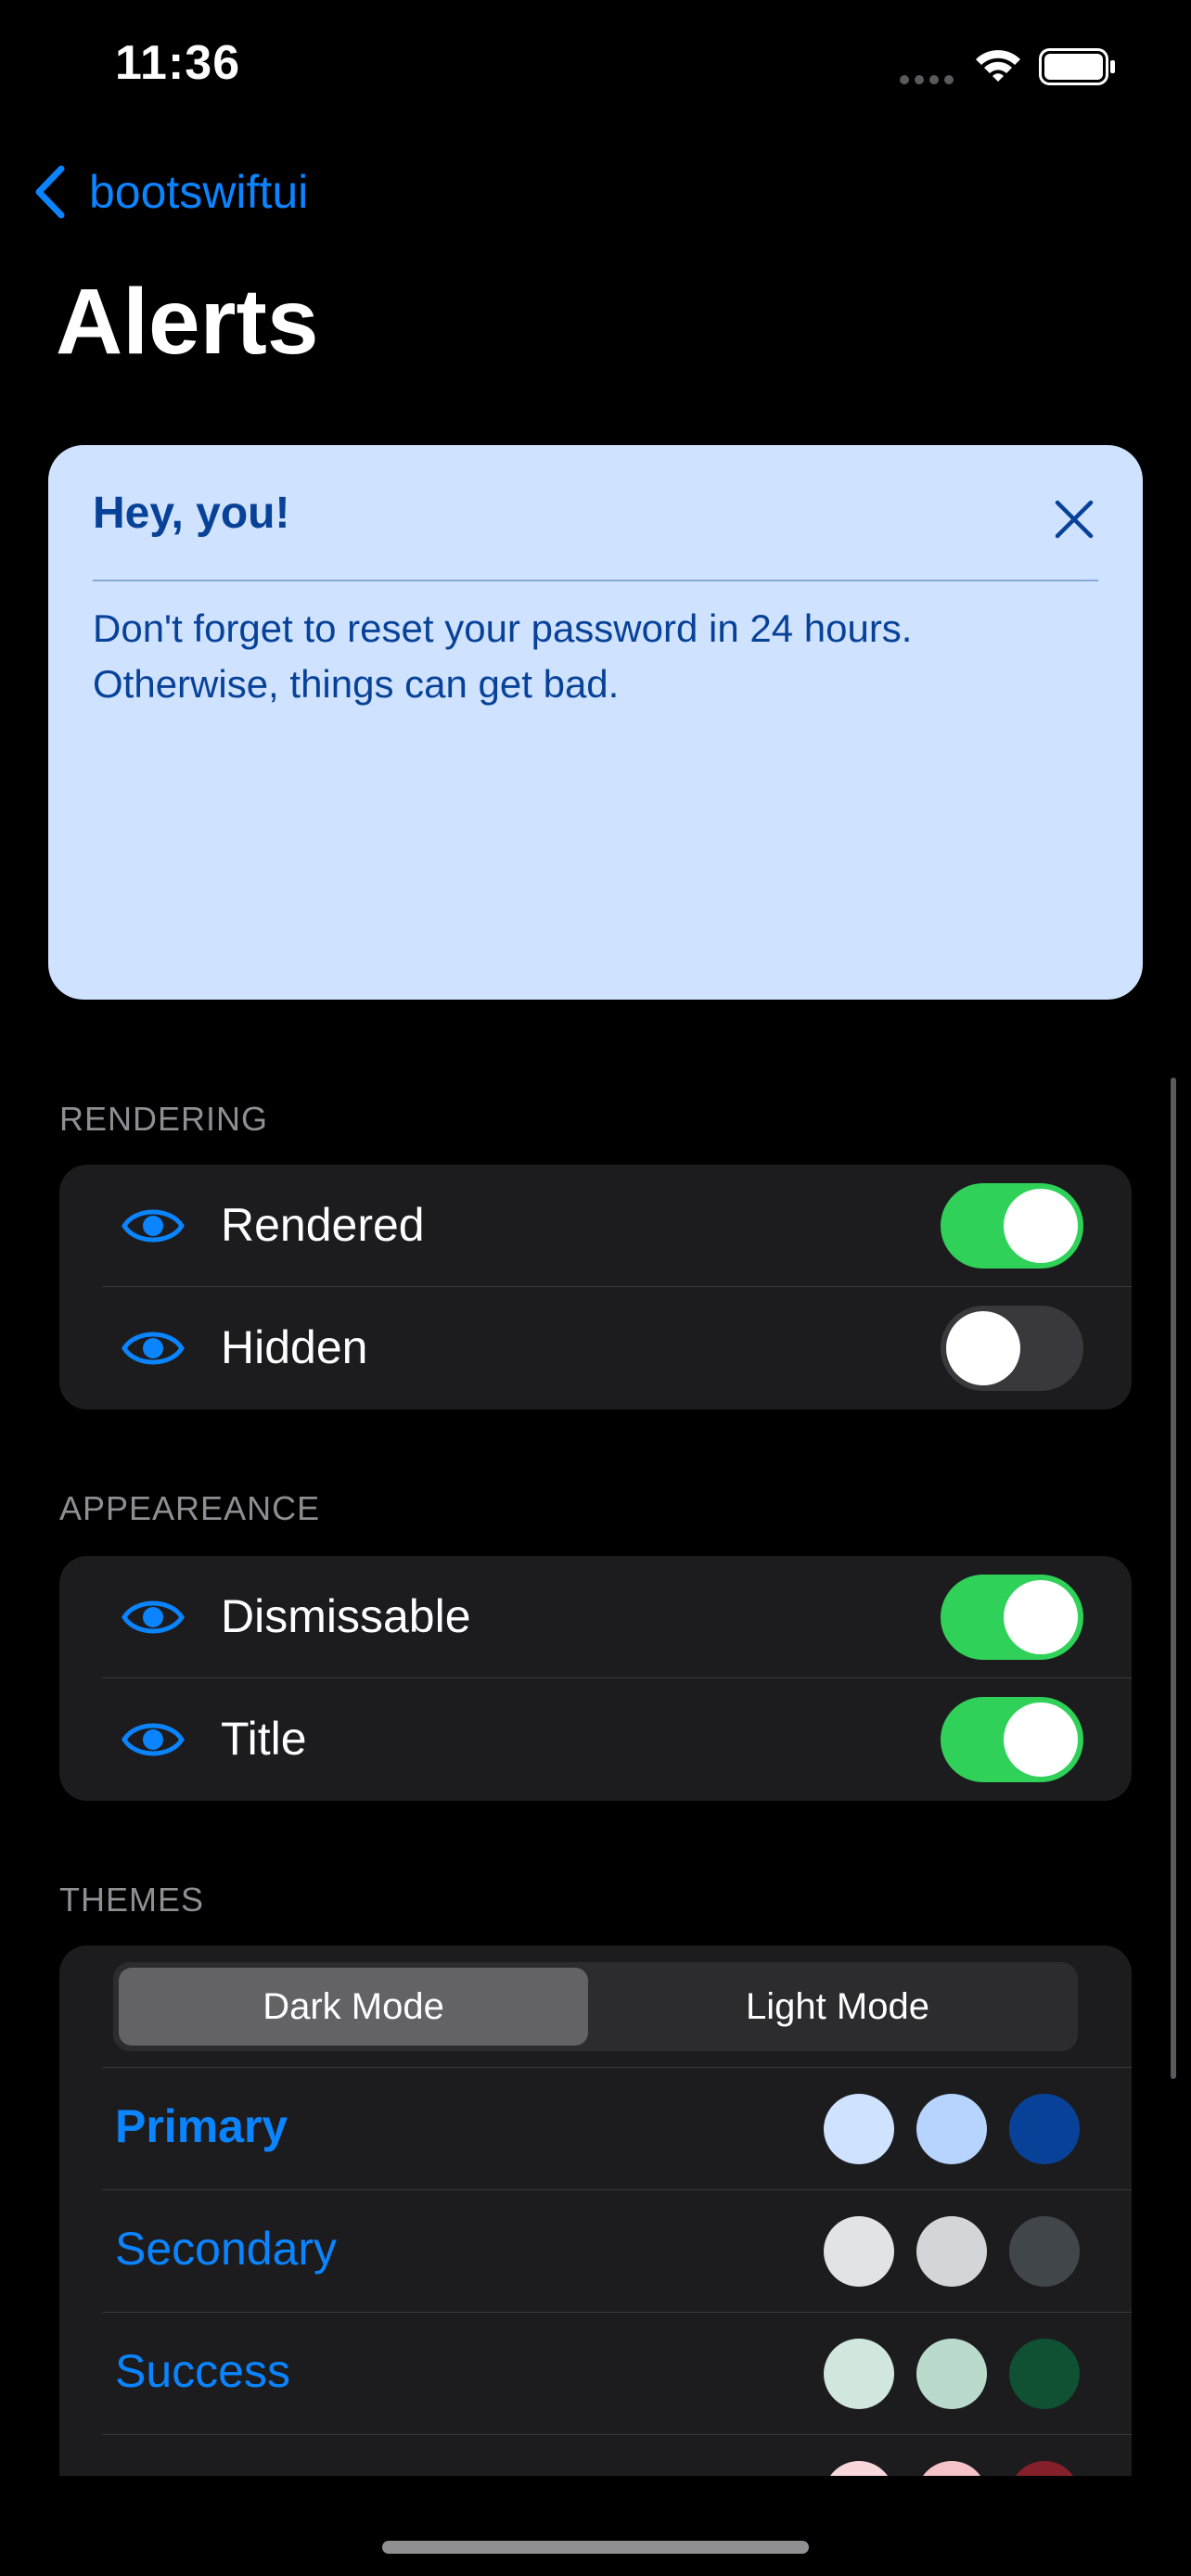 This screenshot has width=1191, height=2576. I want to click on row-label: Rendered, so click(323, 1225).